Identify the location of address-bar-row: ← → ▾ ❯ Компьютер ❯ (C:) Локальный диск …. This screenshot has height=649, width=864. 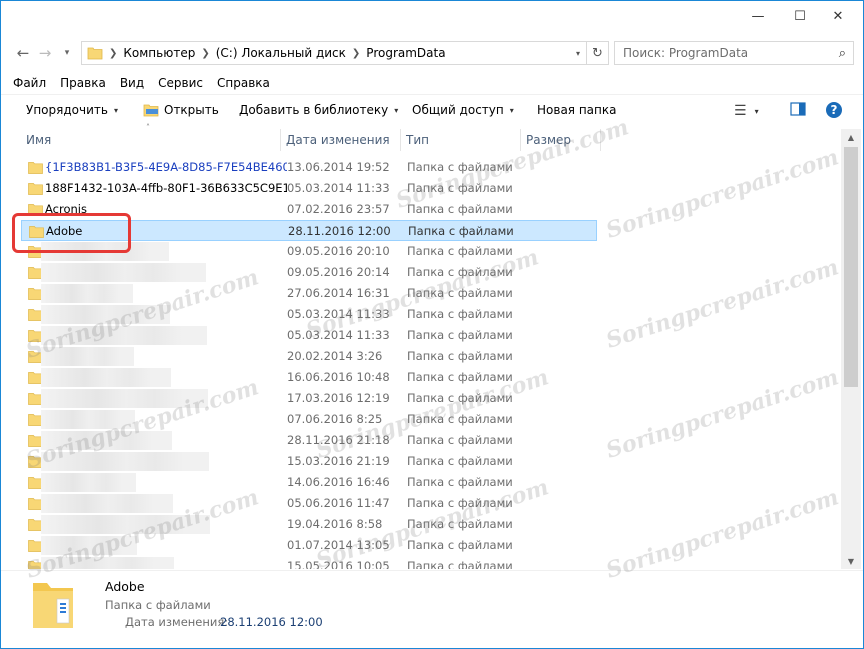
(432, 53).